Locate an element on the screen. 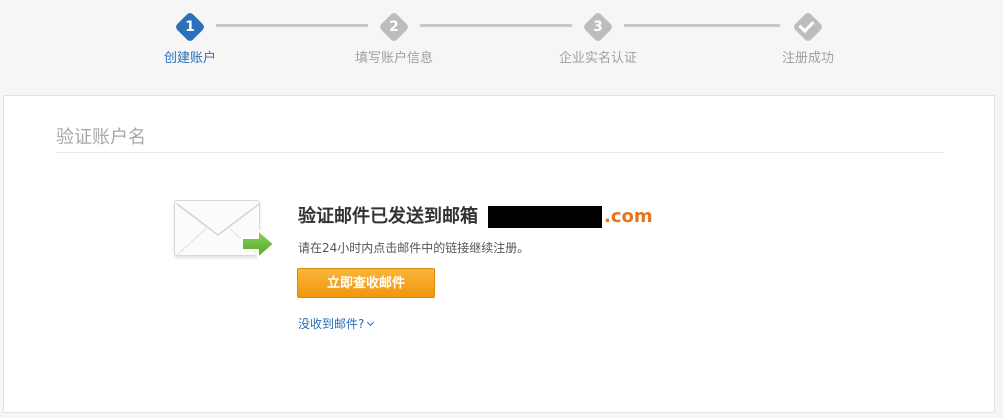 The image size is (1003, 418). step-1-number: 1 is located at coordinates (190, 27).